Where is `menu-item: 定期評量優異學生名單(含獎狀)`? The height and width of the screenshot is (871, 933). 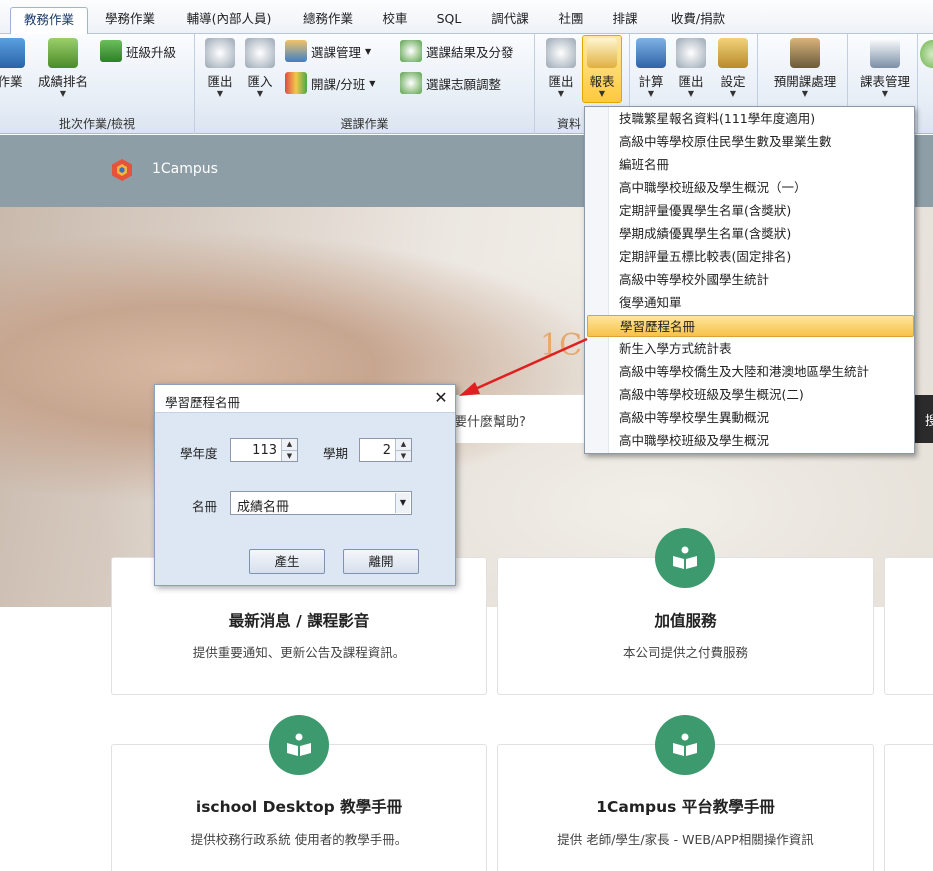 menu-item: 定期評量優異學生名單(含獎狀) is located at coordinates (750, 211).